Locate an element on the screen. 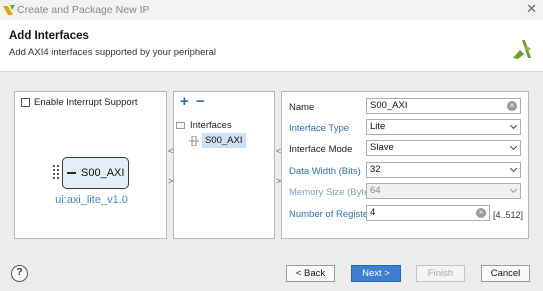 The height and width of the screenshot is (291, 543). remove-interface-button: − is located at coordinates (200, 102).